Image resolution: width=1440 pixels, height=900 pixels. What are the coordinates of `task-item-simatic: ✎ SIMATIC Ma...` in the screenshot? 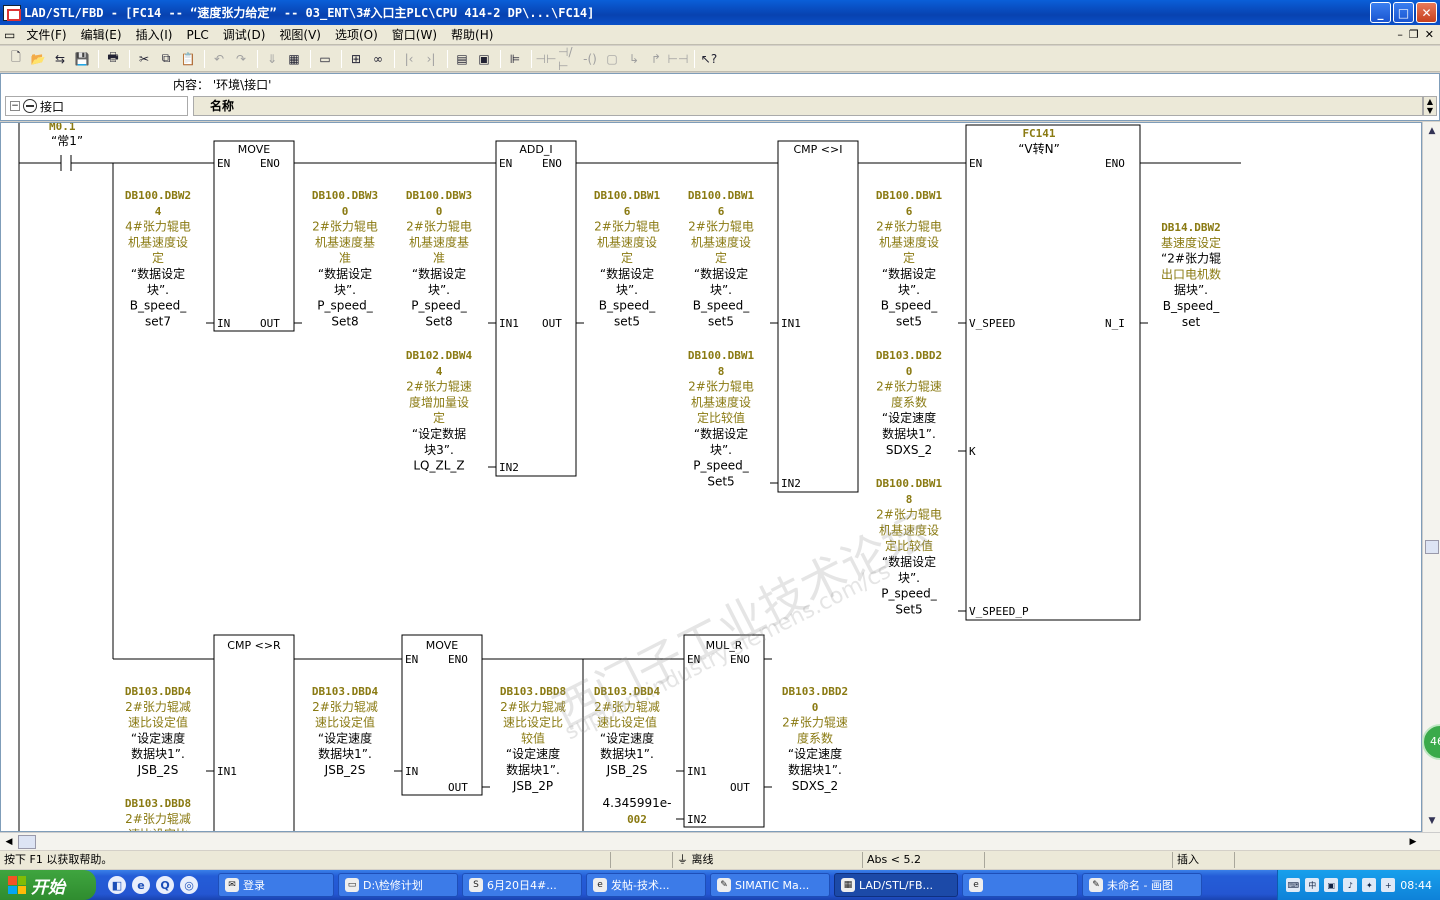 It's located at (770, 885).